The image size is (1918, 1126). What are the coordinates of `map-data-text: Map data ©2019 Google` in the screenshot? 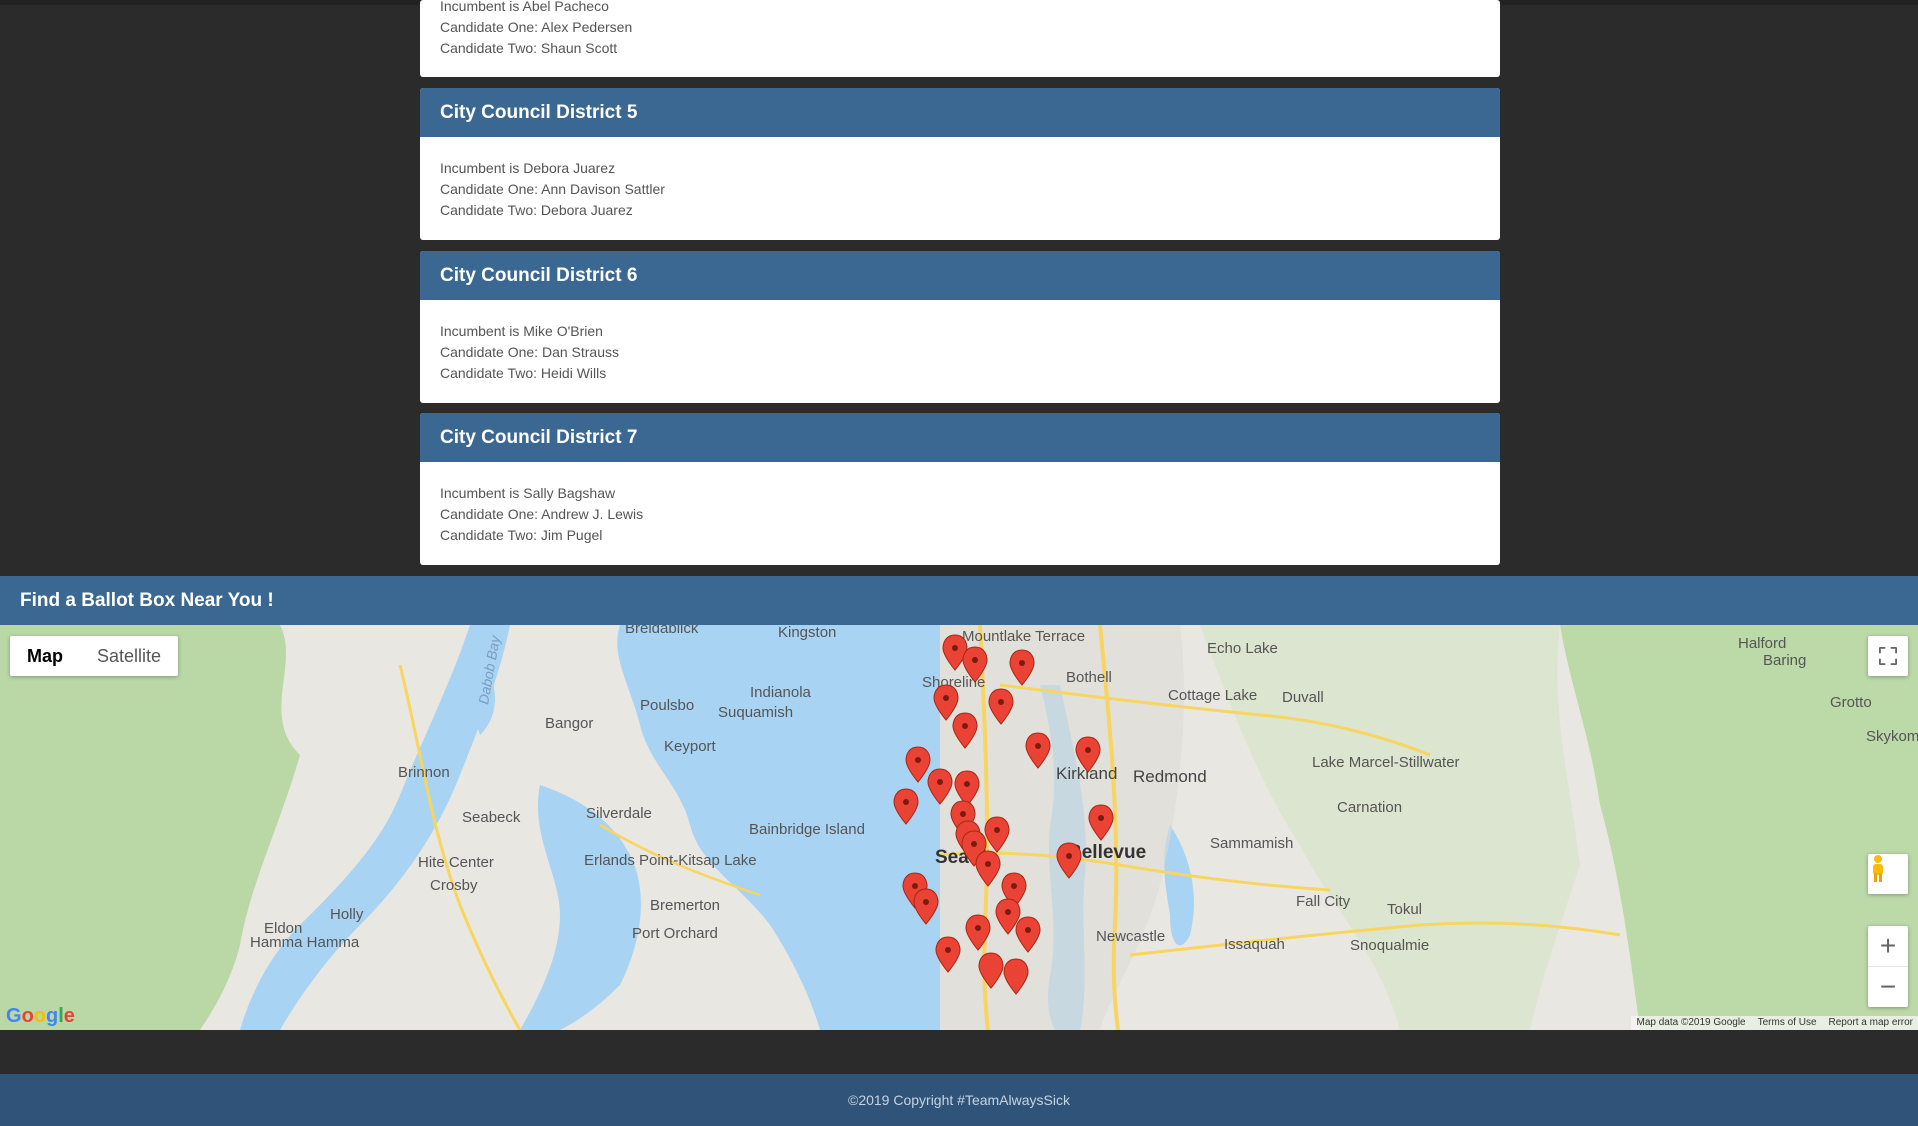 It's located at (1691, 1022).